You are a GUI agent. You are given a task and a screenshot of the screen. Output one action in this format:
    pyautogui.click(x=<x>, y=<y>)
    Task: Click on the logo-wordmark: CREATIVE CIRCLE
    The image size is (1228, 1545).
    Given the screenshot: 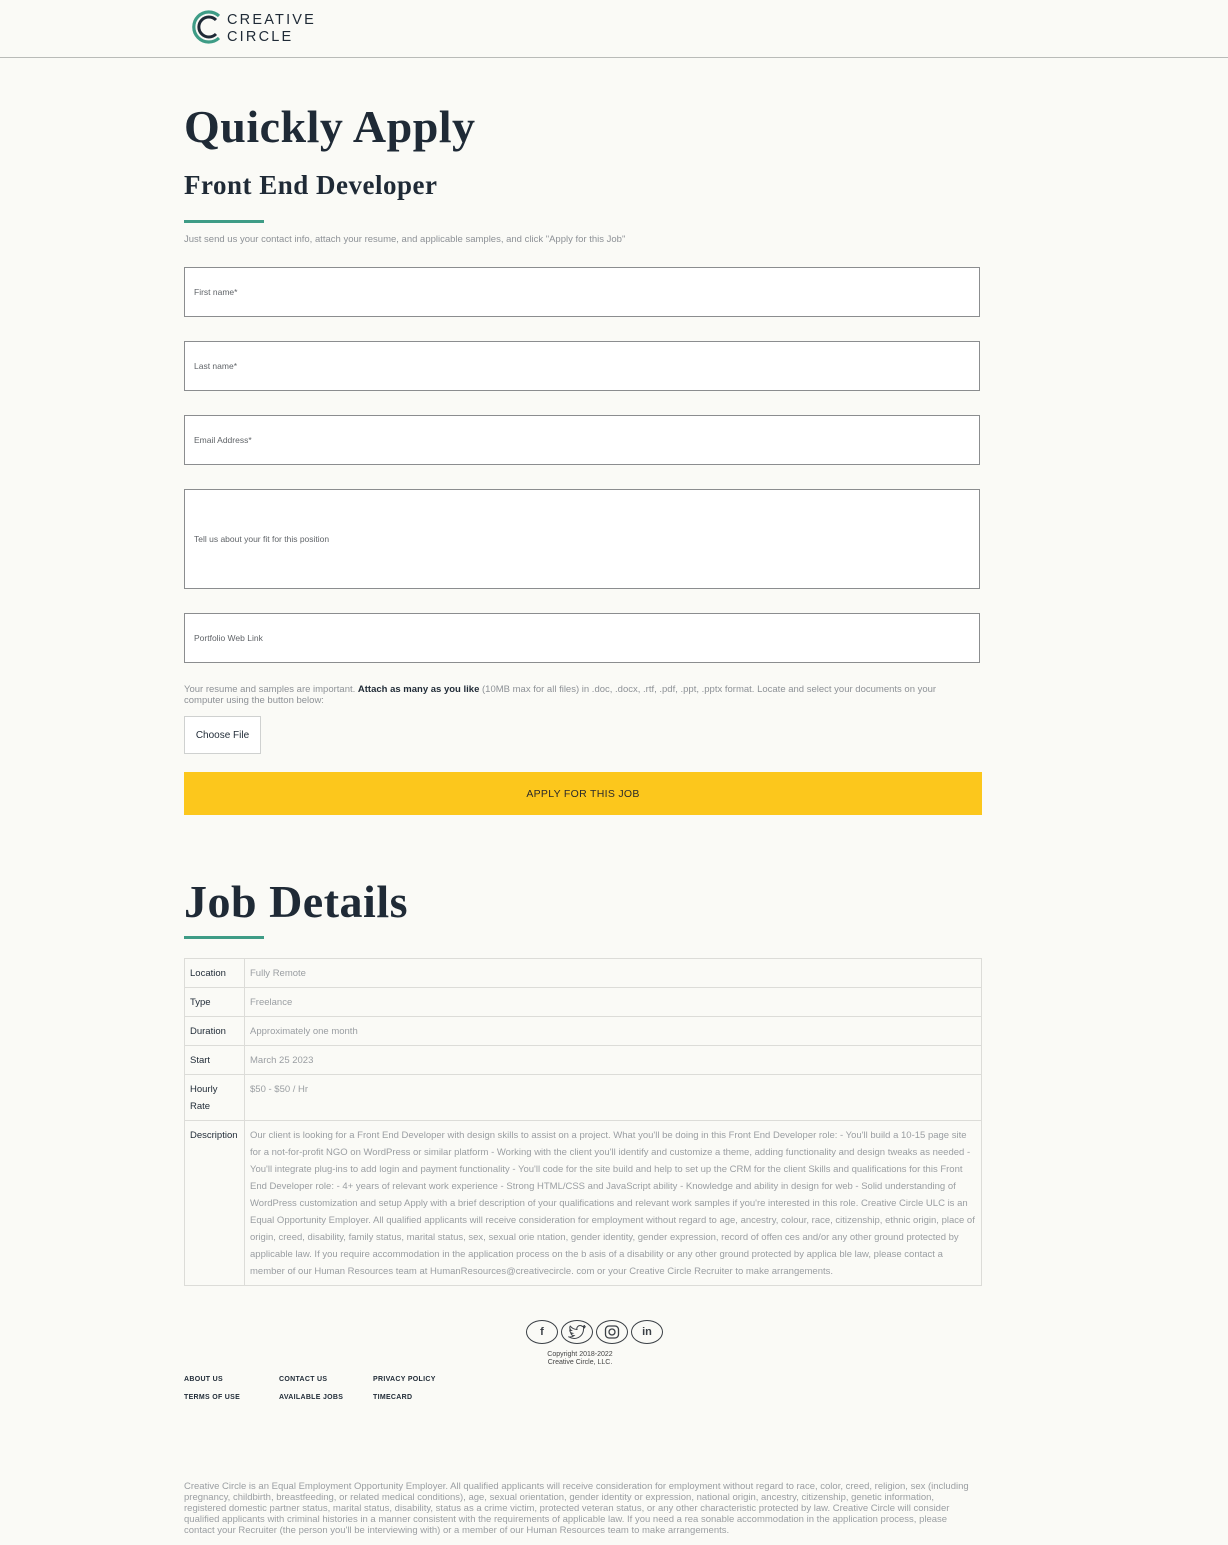 What is the action you would take?
    pyautogui.click(x=271, y=29)
    